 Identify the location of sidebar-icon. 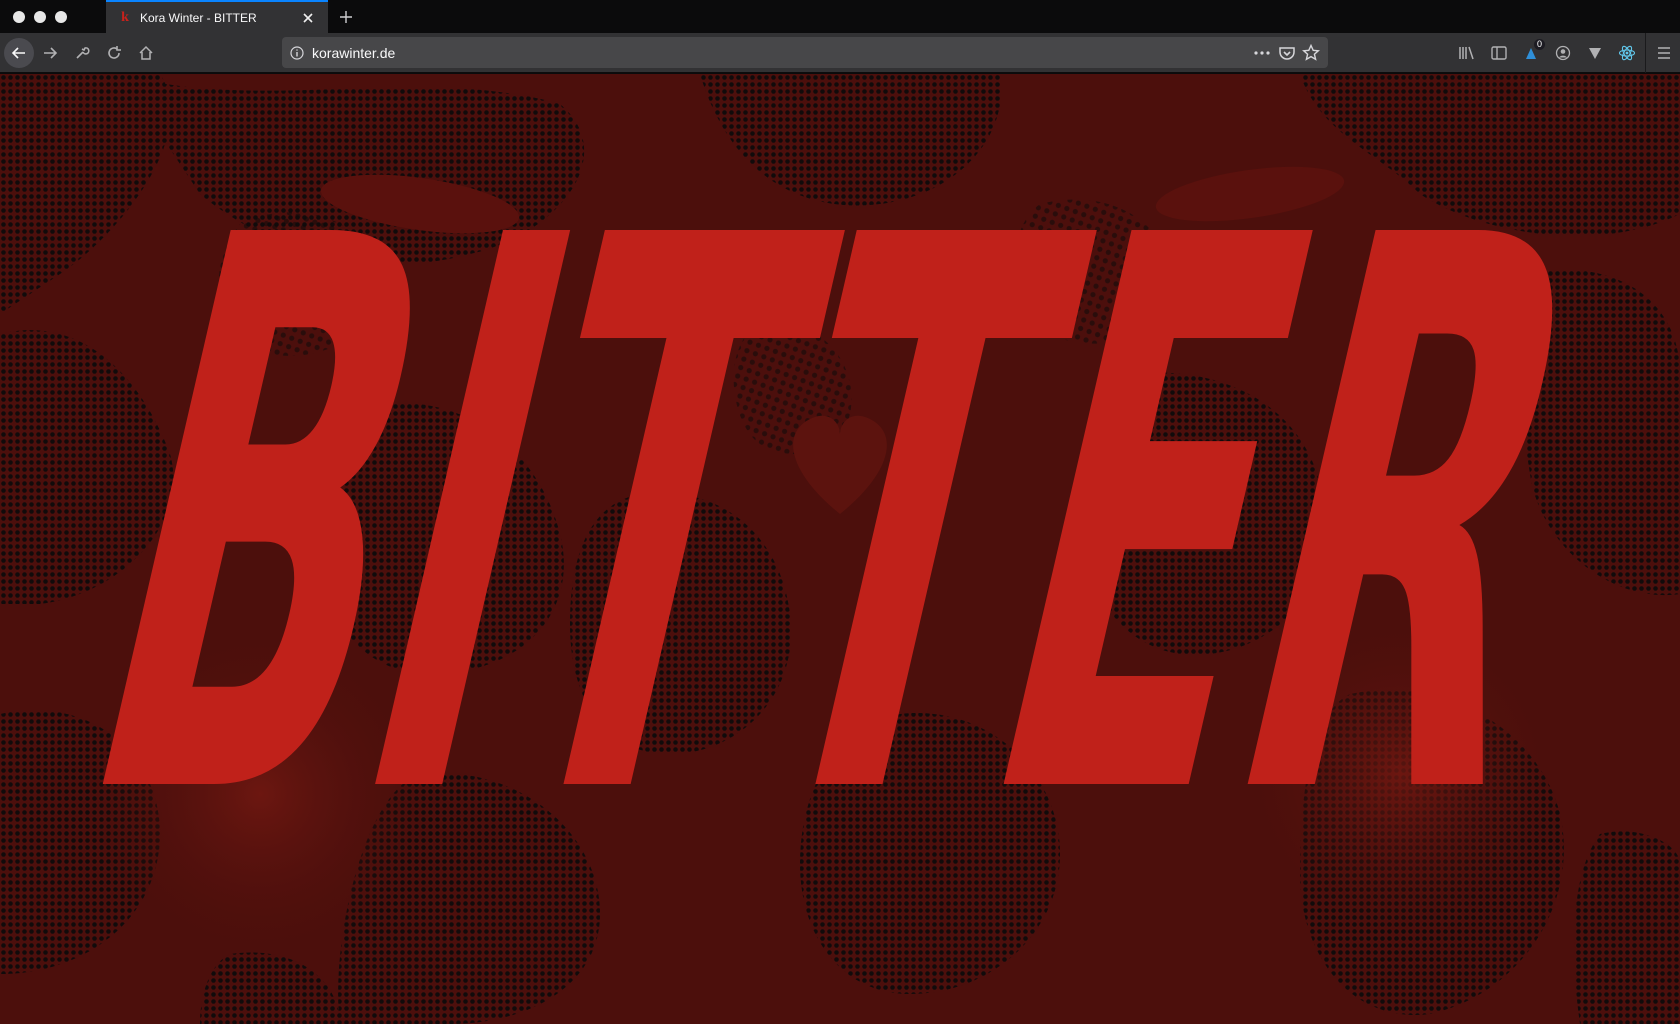
(1499, 53).